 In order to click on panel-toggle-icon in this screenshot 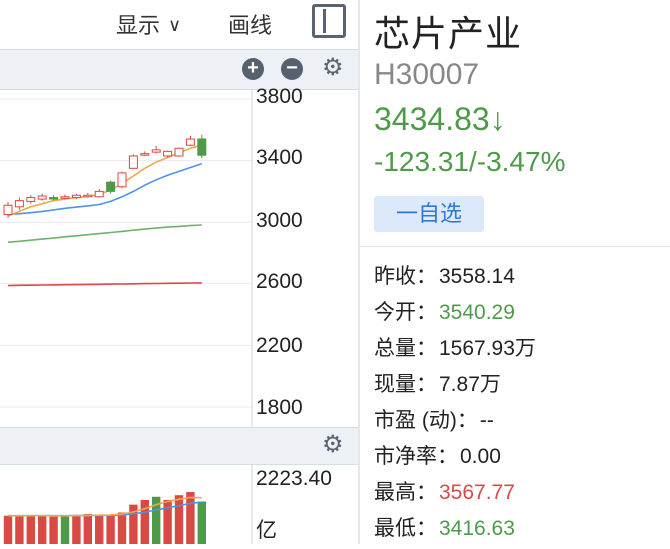, I will do `click(329, 21)`.